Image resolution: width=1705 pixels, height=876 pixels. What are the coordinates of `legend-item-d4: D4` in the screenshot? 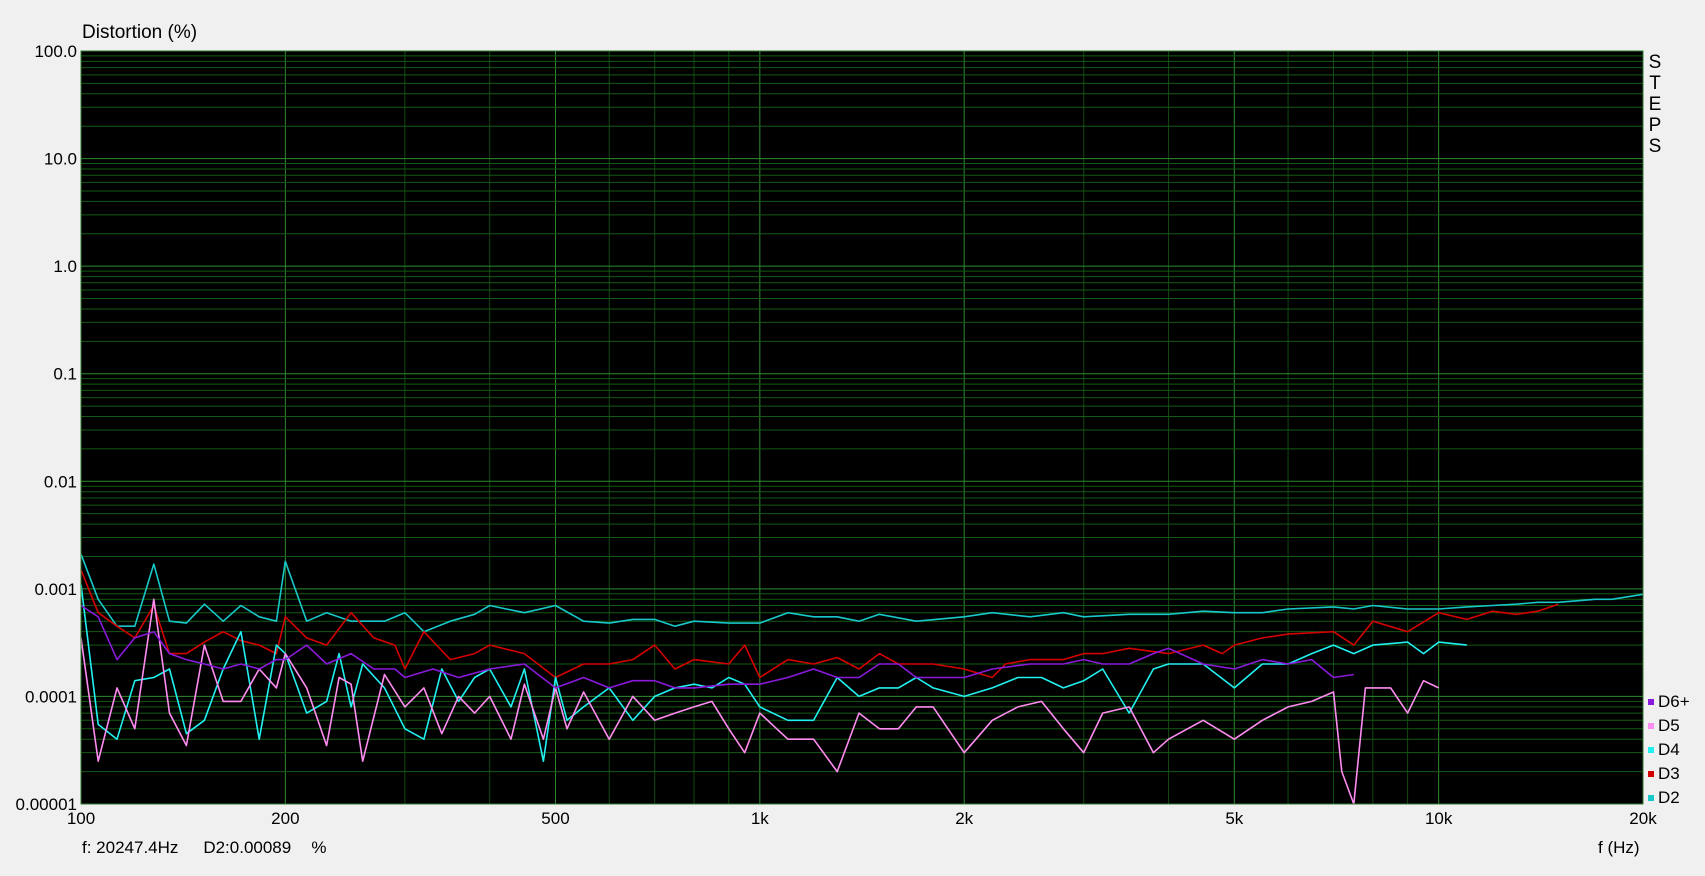 It's located at (1669, 750).